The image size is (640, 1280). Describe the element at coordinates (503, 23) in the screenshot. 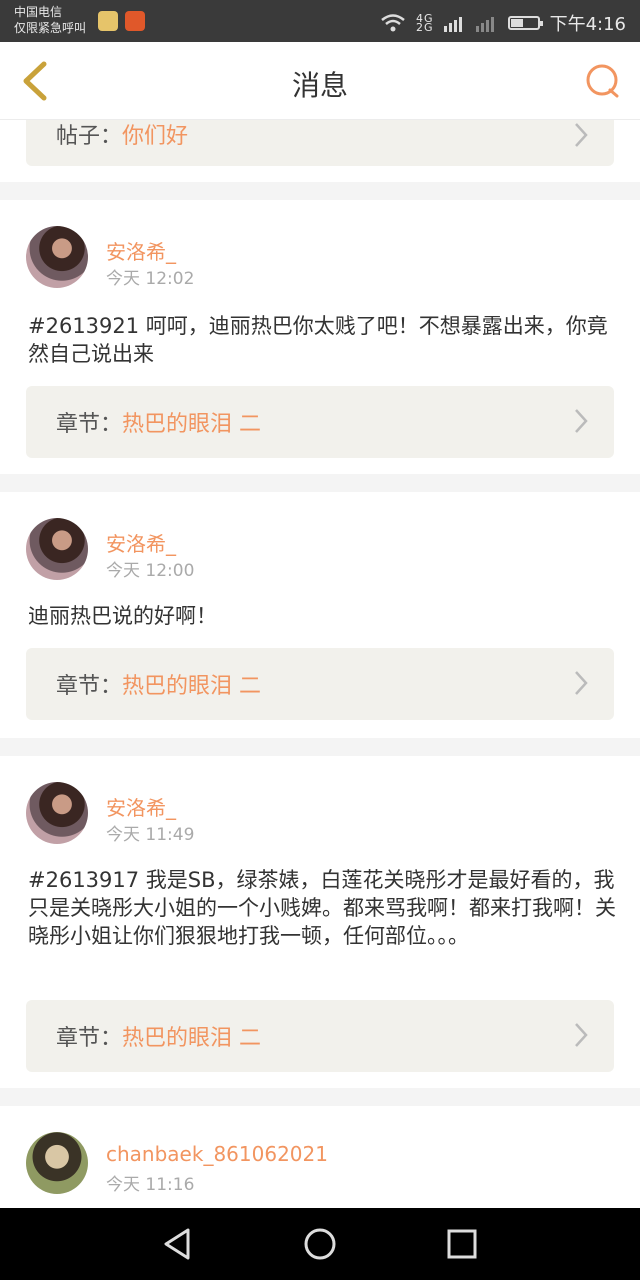

I see `status-icons: 4G 2G 下午4:16` at that location.